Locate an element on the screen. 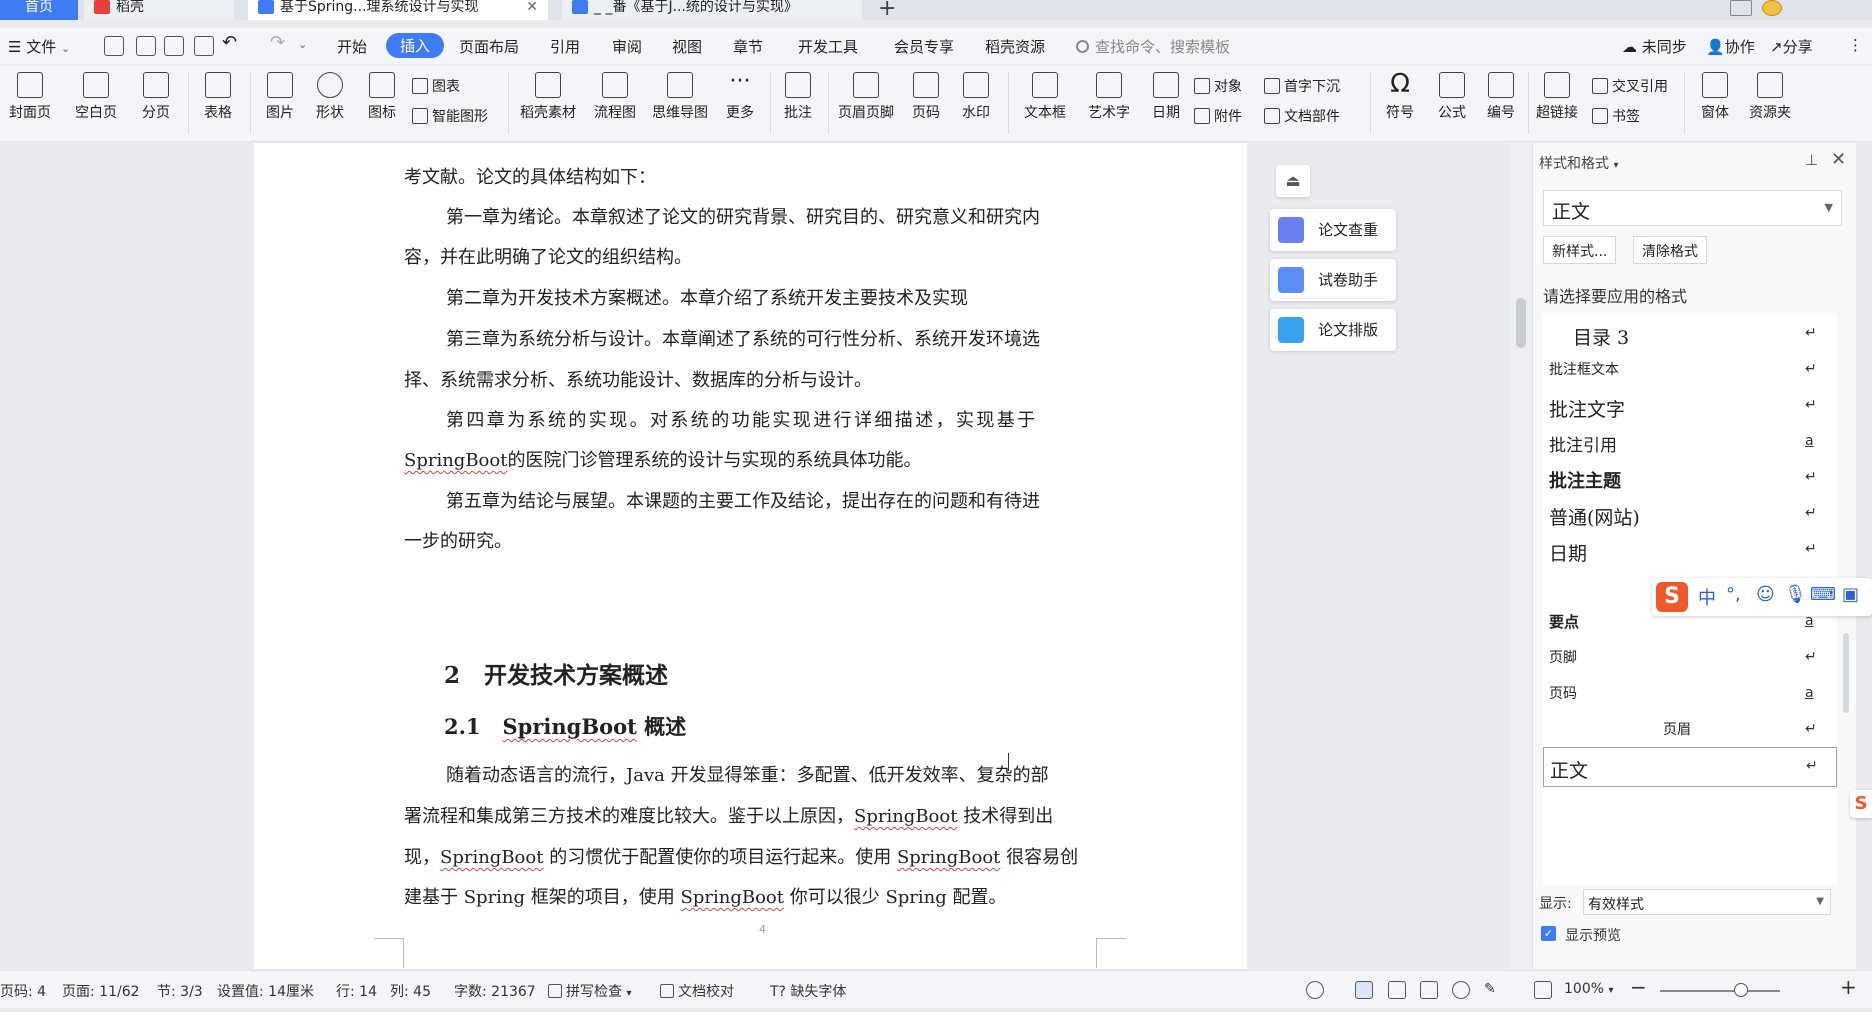 The height and width of the screenshot is (1012, 1872). export-pdf-icon is located at coordinates (146, 46).